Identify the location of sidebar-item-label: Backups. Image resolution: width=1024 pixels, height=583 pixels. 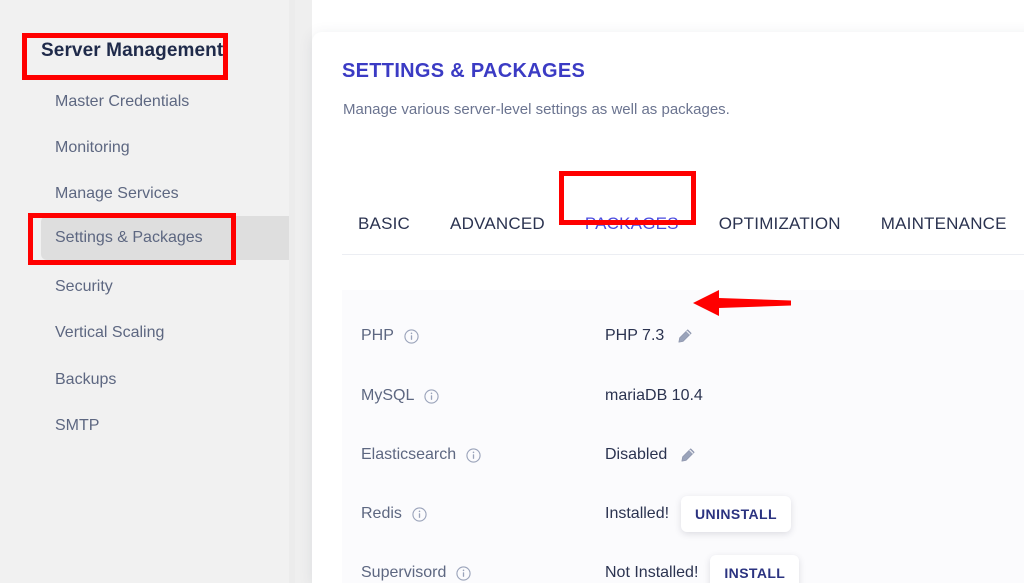
(86, 379).